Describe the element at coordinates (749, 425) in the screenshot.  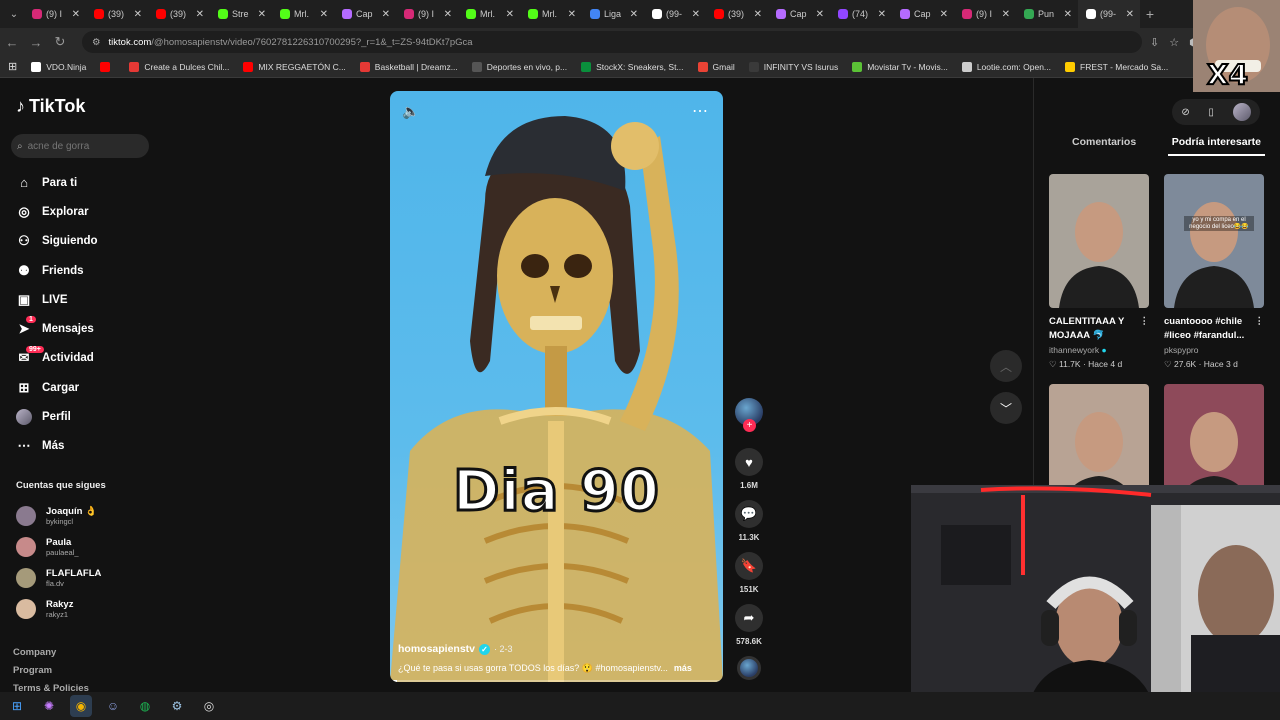
I see `follow-plus-icon: +` at that location.